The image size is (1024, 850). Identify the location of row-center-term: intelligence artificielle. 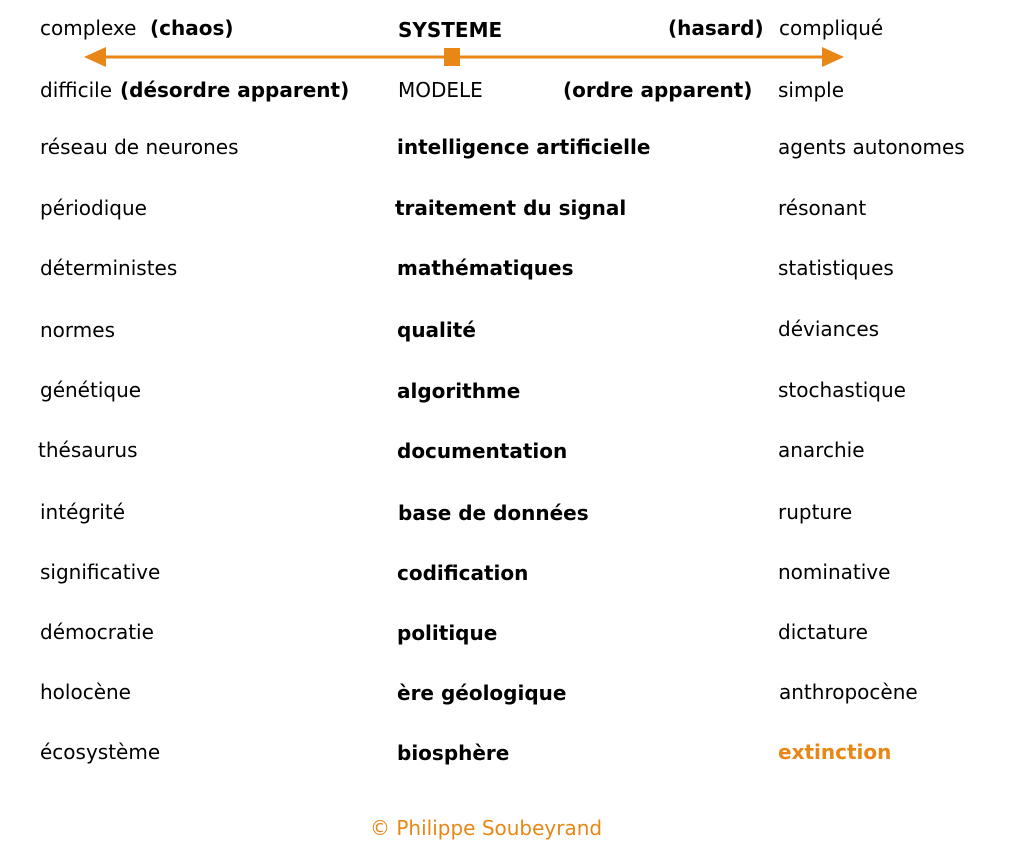
(524, 147).